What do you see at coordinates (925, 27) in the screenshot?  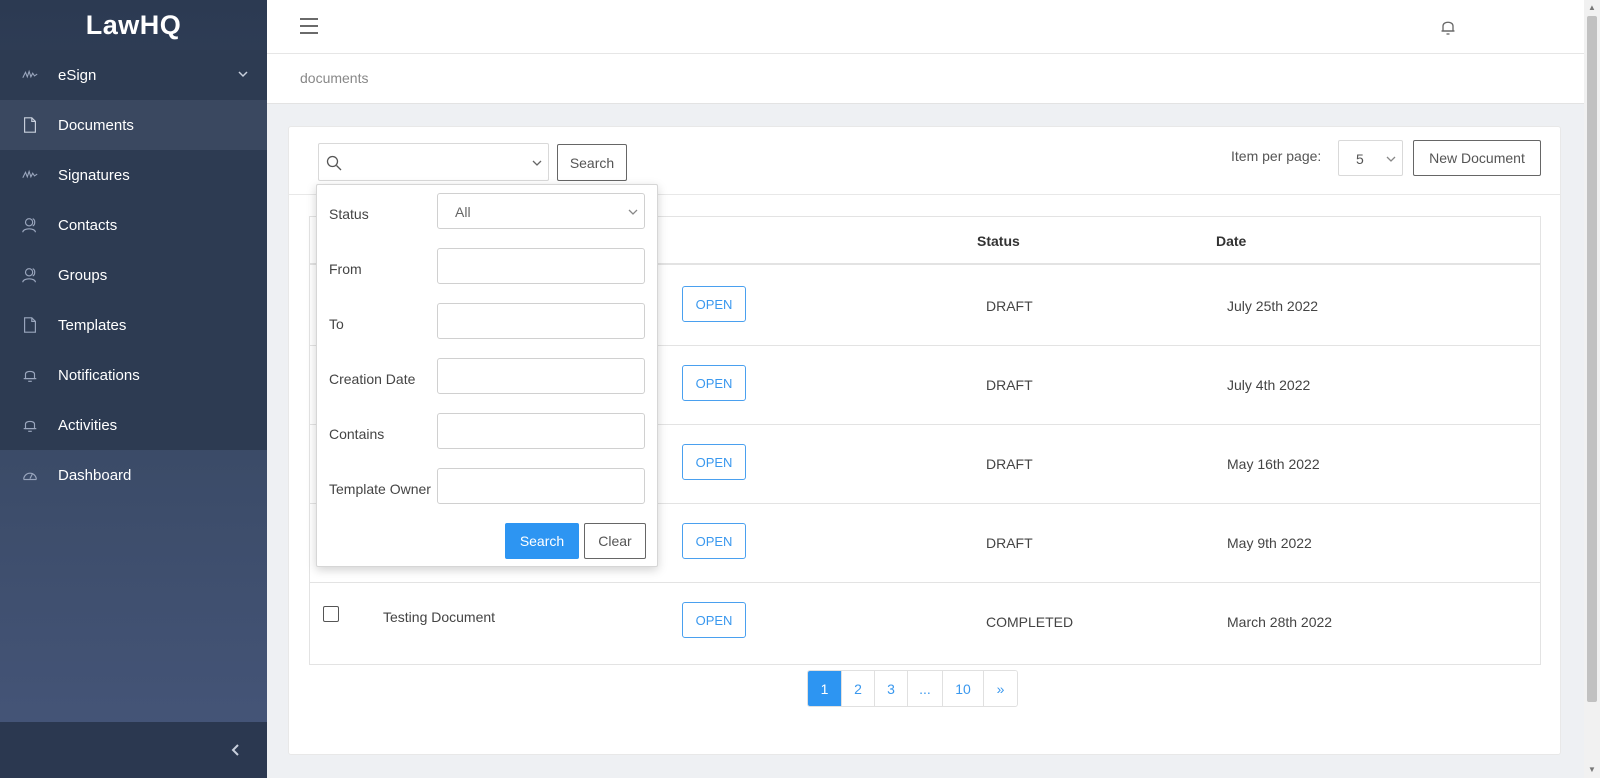 I see `top-header` at bounding box center [925, 27].